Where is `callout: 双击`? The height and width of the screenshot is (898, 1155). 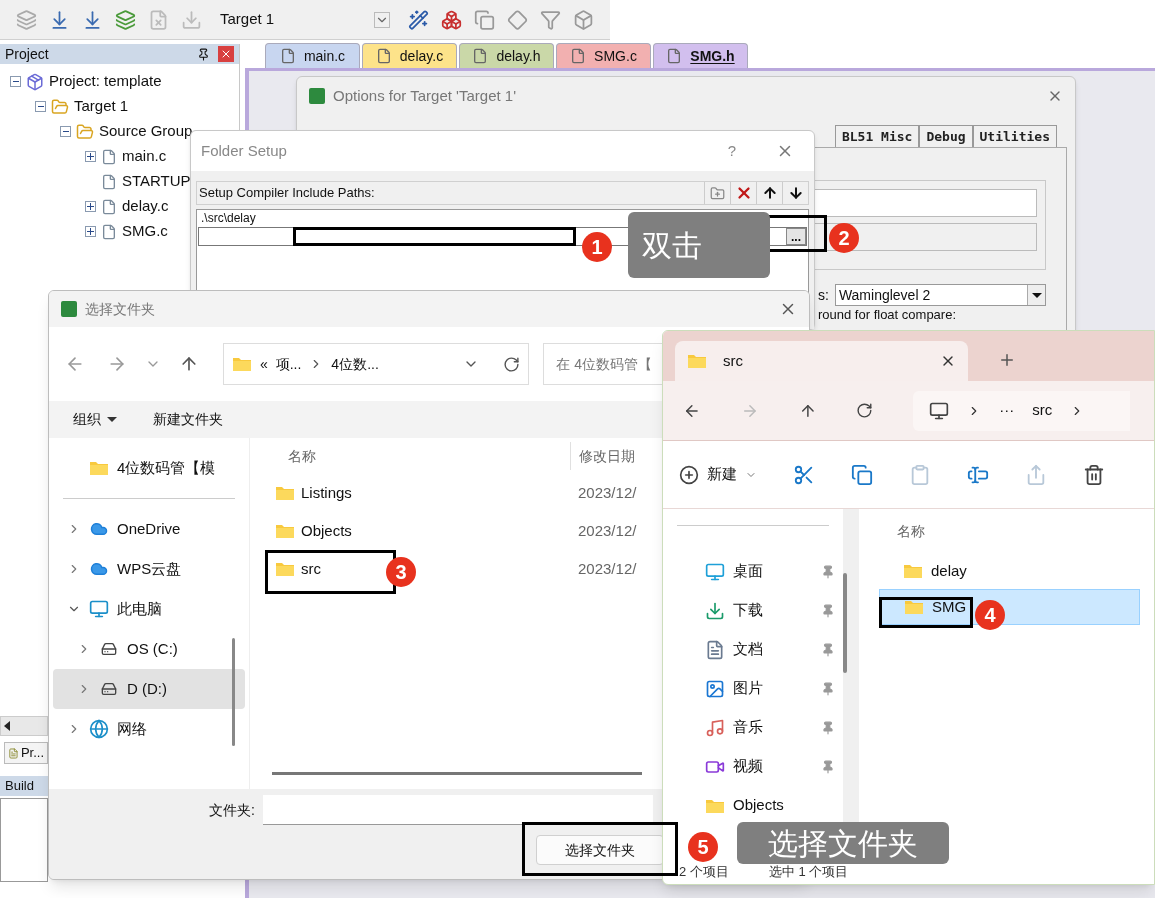 callout: 双击 is located at coordinates (699, 245).